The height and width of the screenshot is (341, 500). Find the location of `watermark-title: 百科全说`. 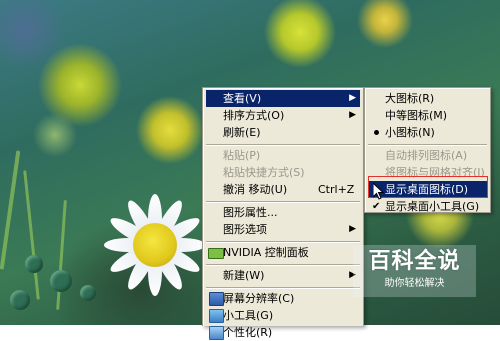

watermark-title: 百科全说 is located at coordinates (414, 261).